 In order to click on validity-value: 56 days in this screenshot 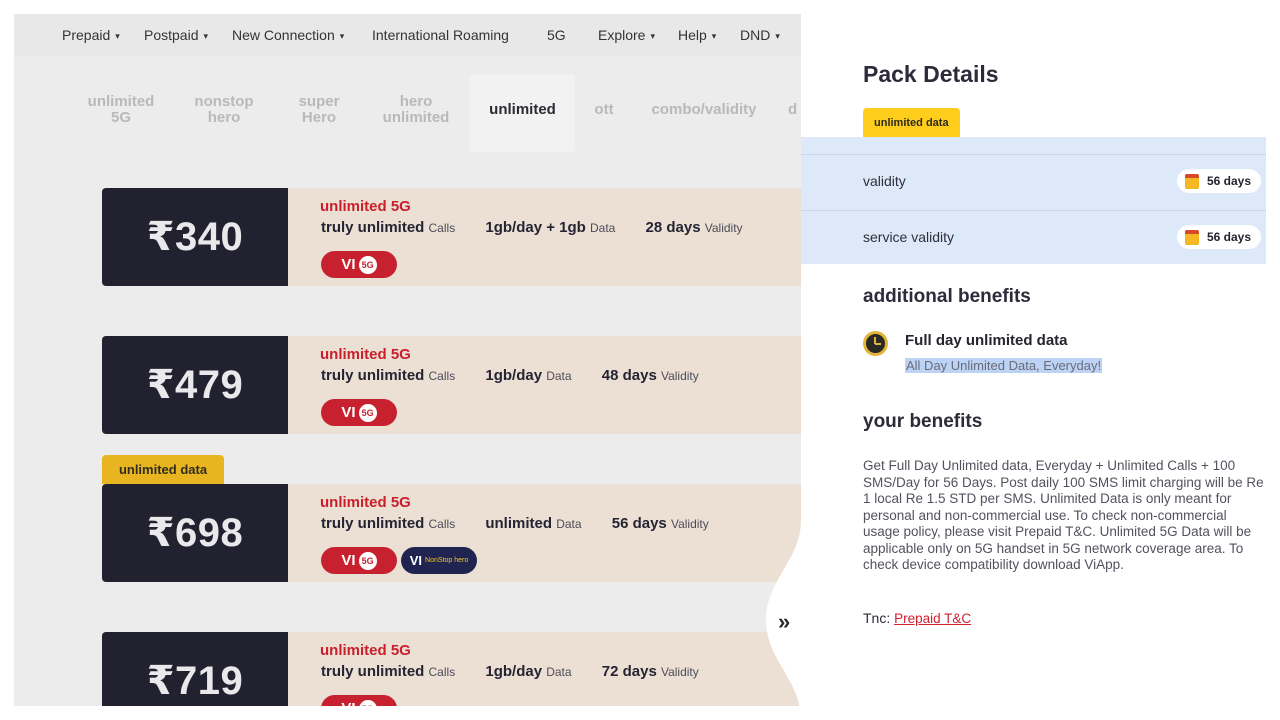, I will do `click(639, 523)`.